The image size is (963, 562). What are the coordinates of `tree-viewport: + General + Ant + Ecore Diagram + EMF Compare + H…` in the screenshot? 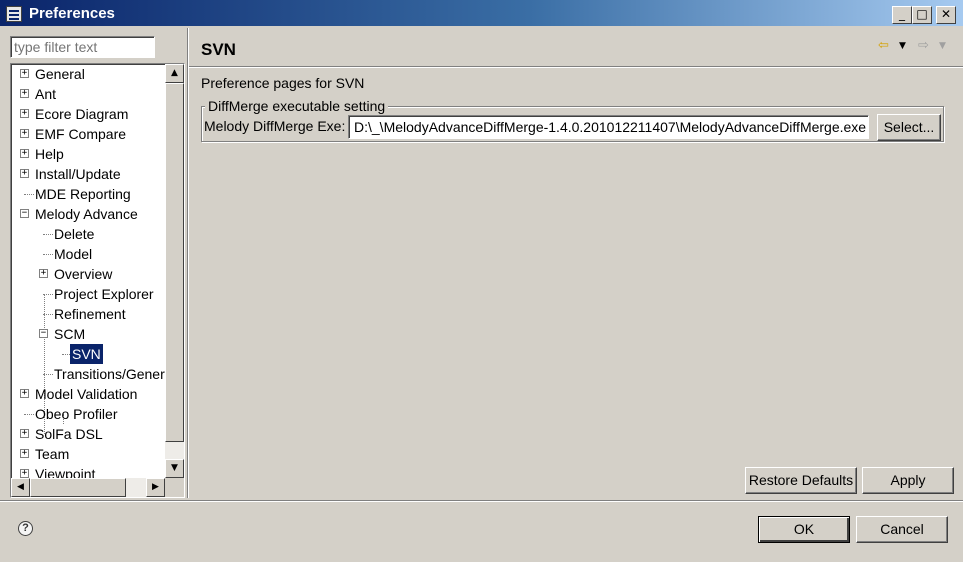 It's located at (88, 271).